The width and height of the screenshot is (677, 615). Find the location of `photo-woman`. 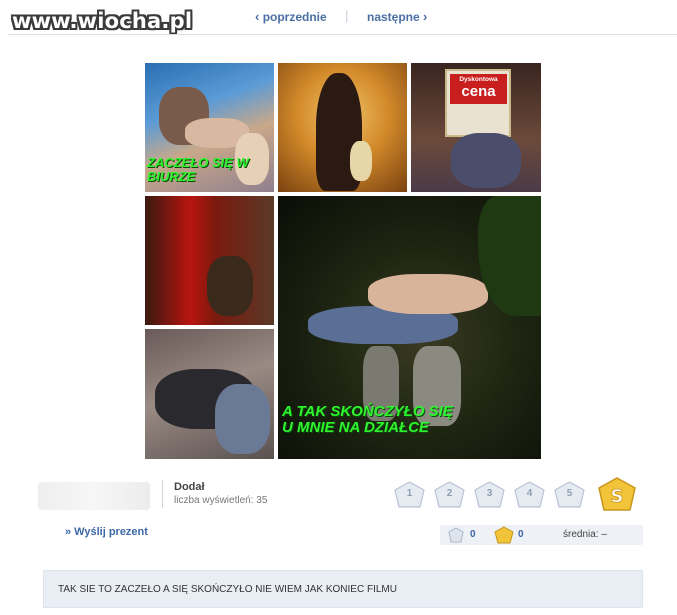

photo-woman is located at coordinates (342, 127).